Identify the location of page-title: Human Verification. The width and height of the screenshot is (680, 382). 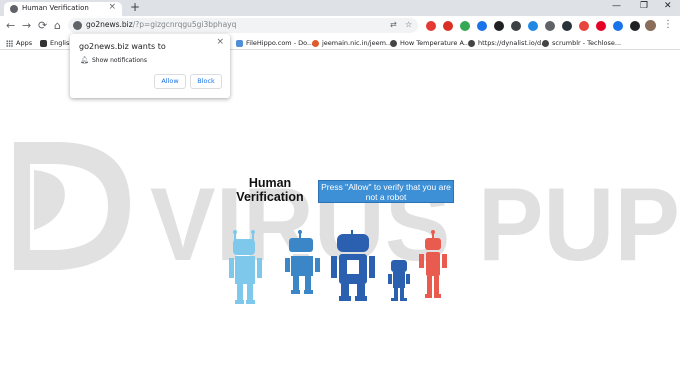
(270, 190).